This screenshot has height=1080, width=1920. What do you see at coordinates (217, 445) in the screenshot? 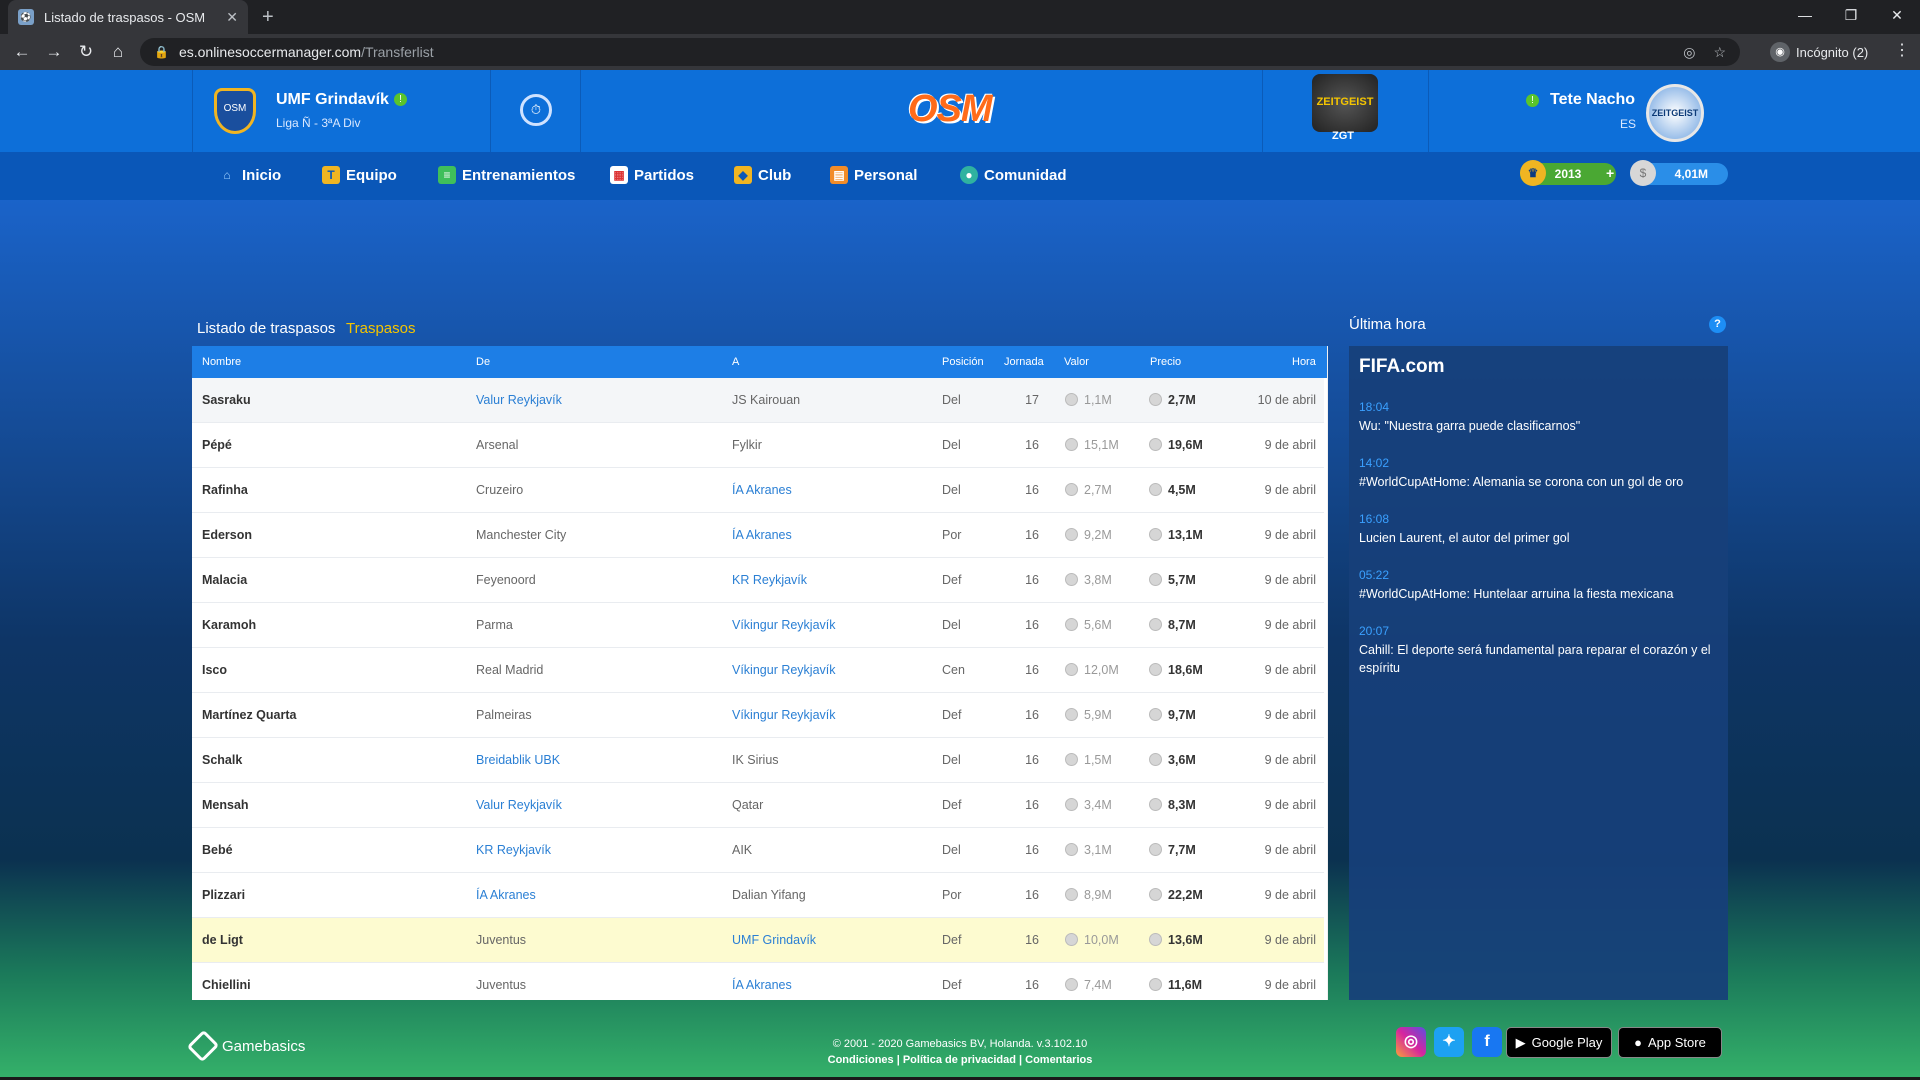
I see `player-name: Pépé` at bounding box center [217, 445].